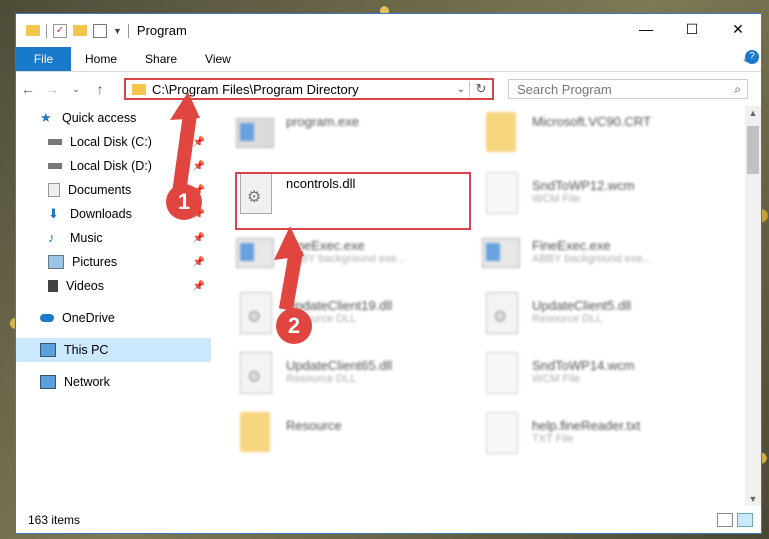 Image resolution: width=769 pixels, height=539 pixels. I want to click on sidebar-item-label: Local Disk (C:), so click(111, 142).